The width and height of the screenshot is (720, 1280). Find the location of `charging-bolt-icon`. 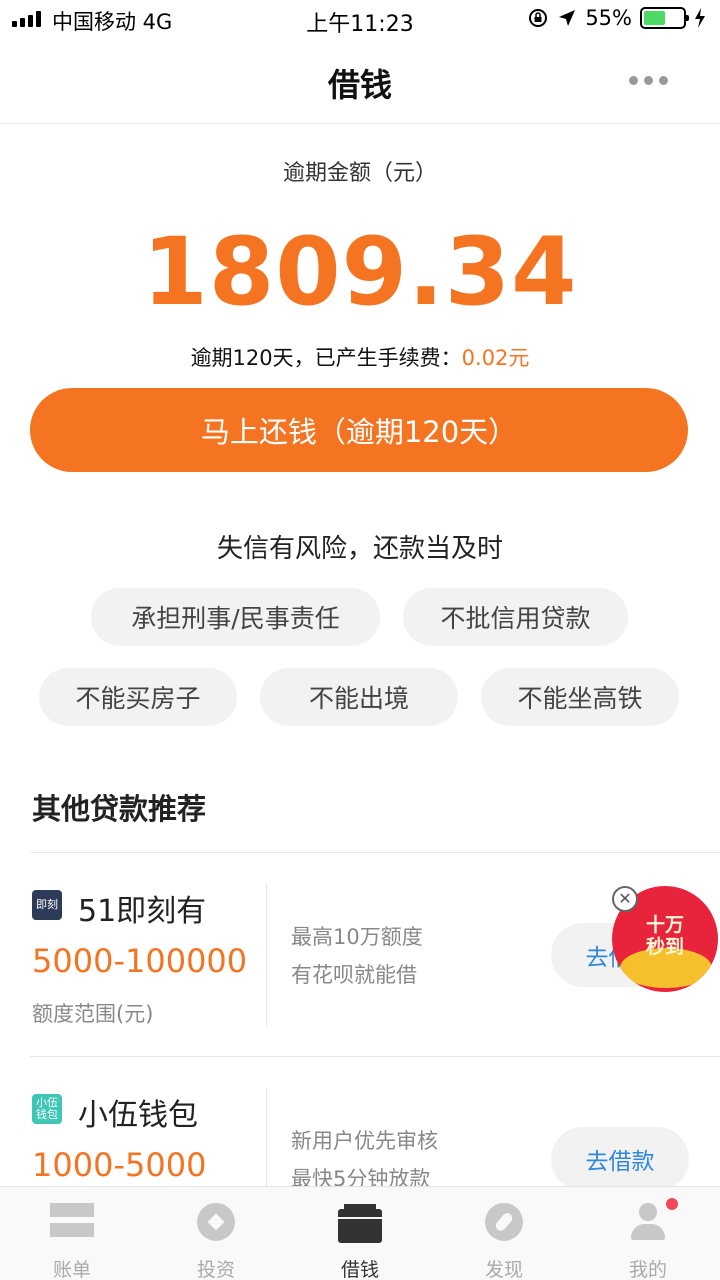

charging-bolt-icon is located at coordinates (700, 18).